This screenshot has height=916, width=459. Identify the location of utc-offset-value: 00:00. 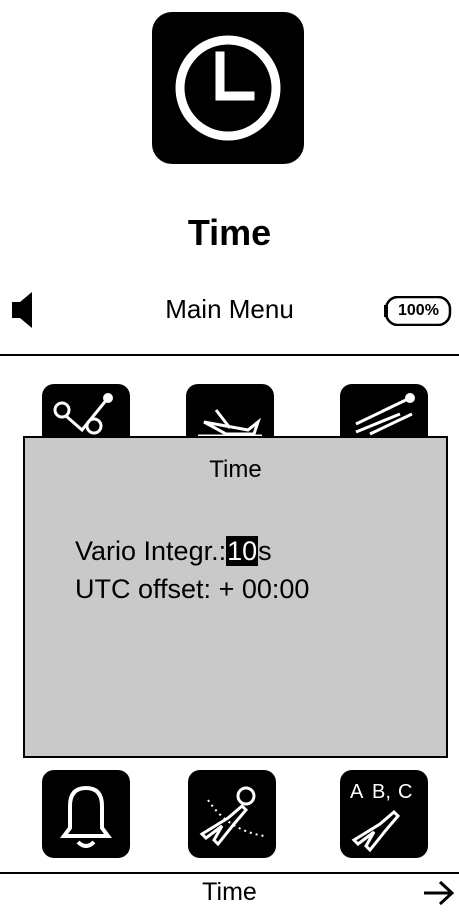
(276, 589).